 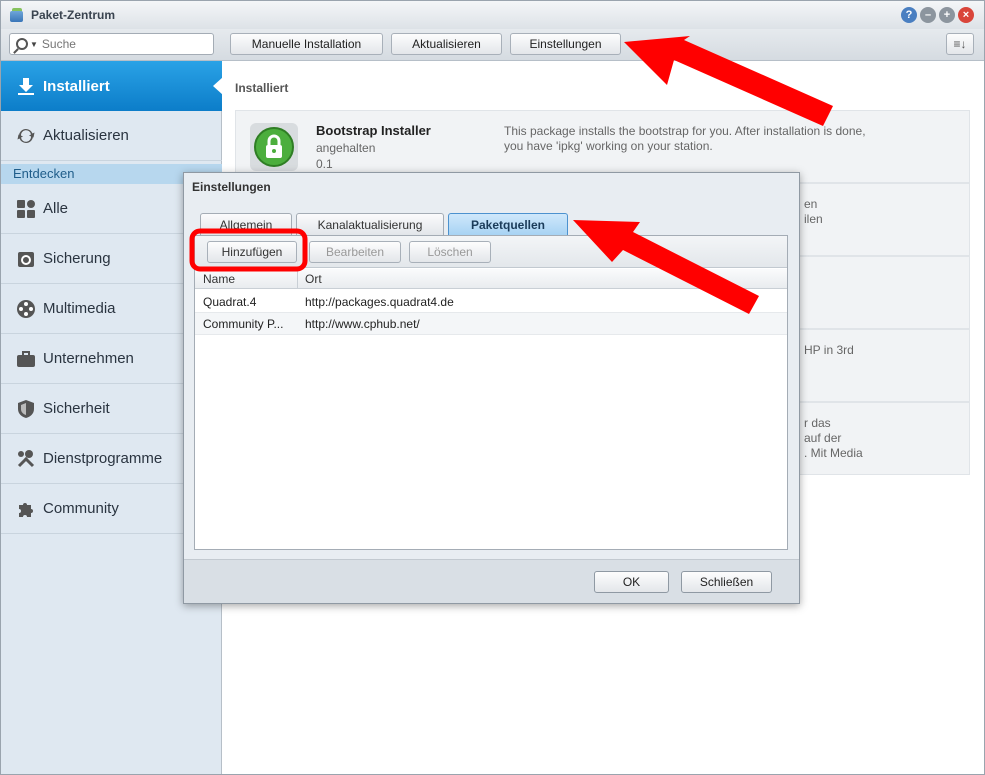 What do you see at coordinates (26, 259) in the screenshot?
I see `backup-icon` at bounding box center [26, 259].